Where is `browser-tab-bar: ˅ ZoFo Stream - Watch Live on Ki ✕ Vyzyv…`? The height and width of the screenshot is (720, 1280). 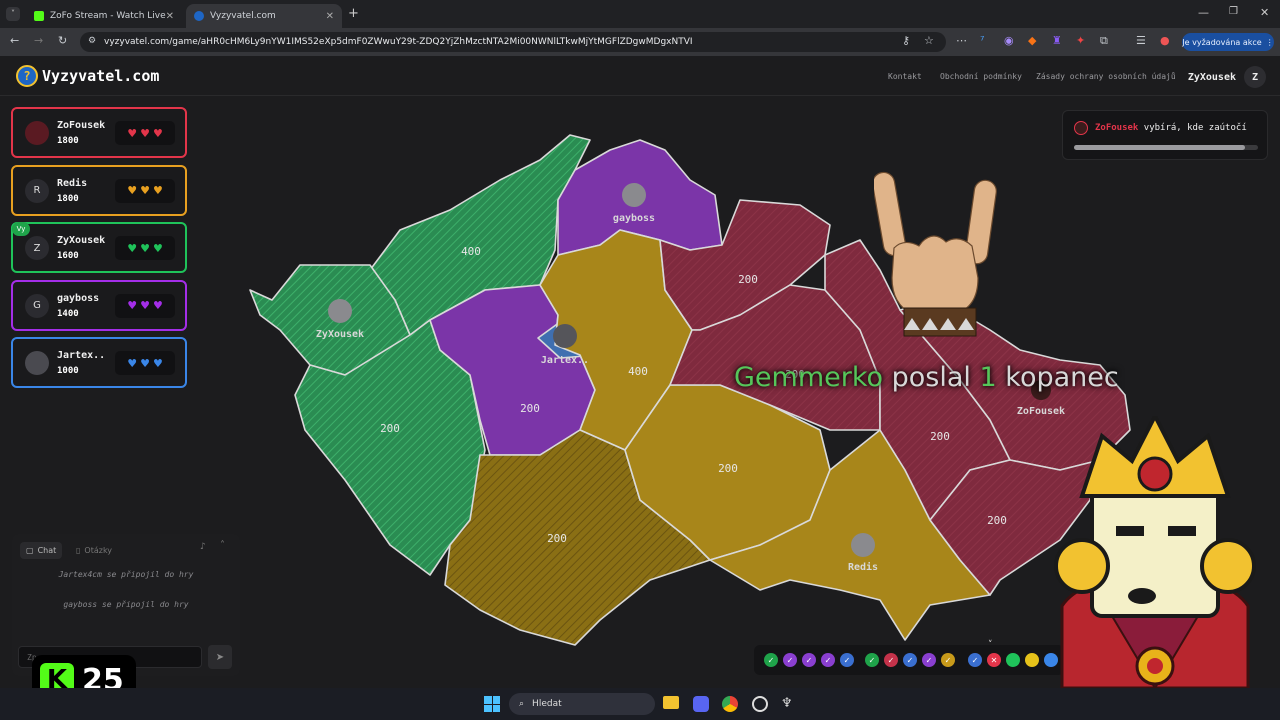
browser-tab-bar: ˅ ZoFo Stream - Watch Live on Ki ✕ Vyzyv… is located at coordinates (640, 14).